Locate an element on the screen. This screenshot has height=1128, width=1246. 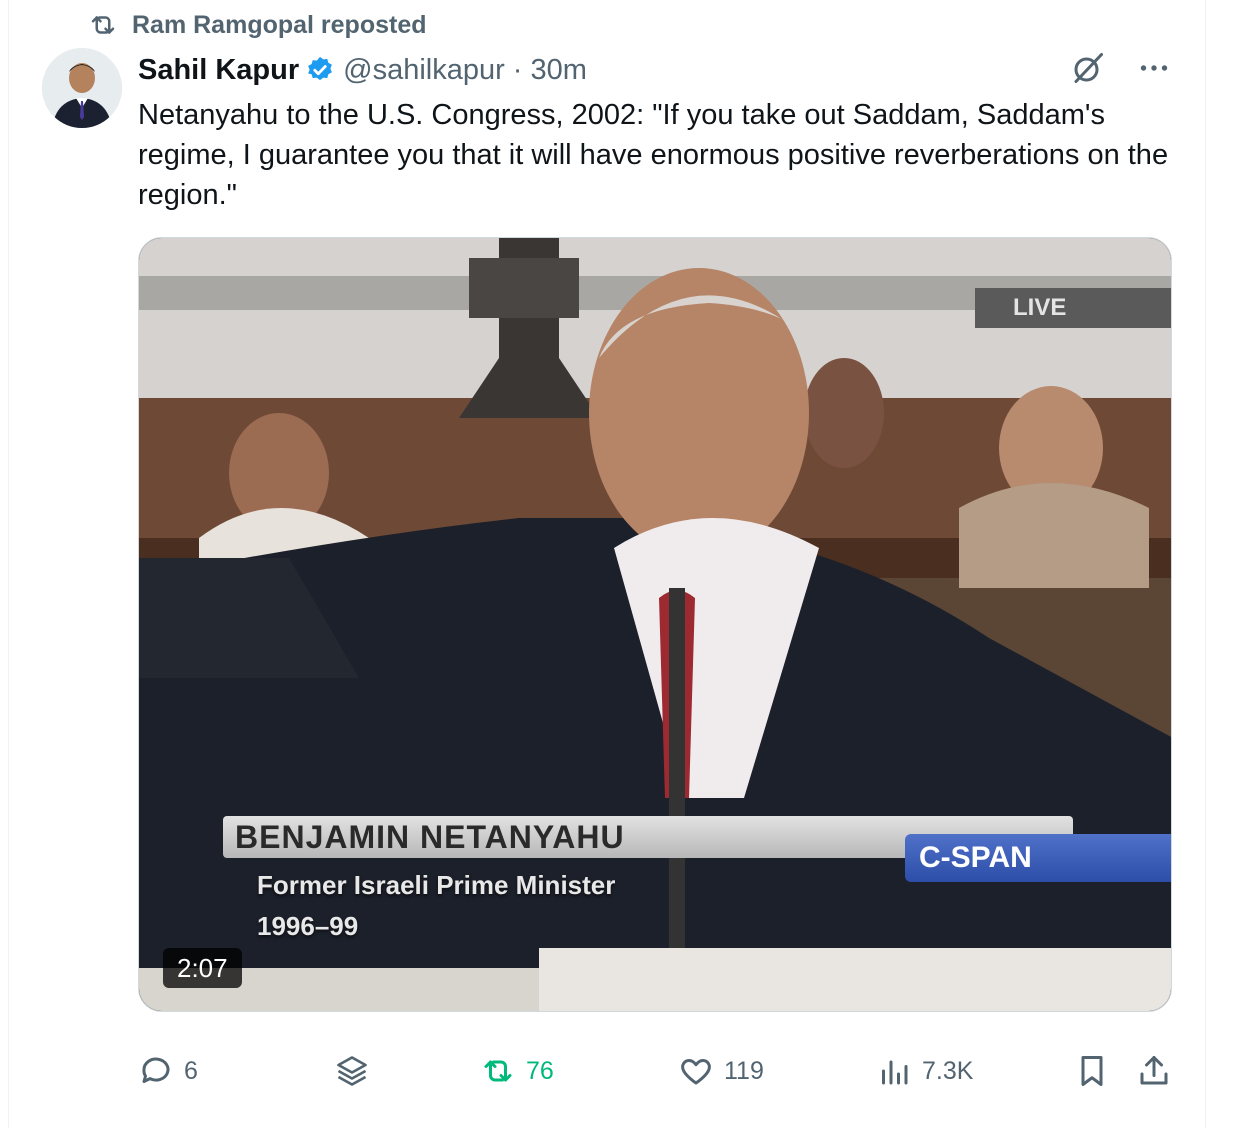
like-button: 119 is located at coordinates (721, 1071).